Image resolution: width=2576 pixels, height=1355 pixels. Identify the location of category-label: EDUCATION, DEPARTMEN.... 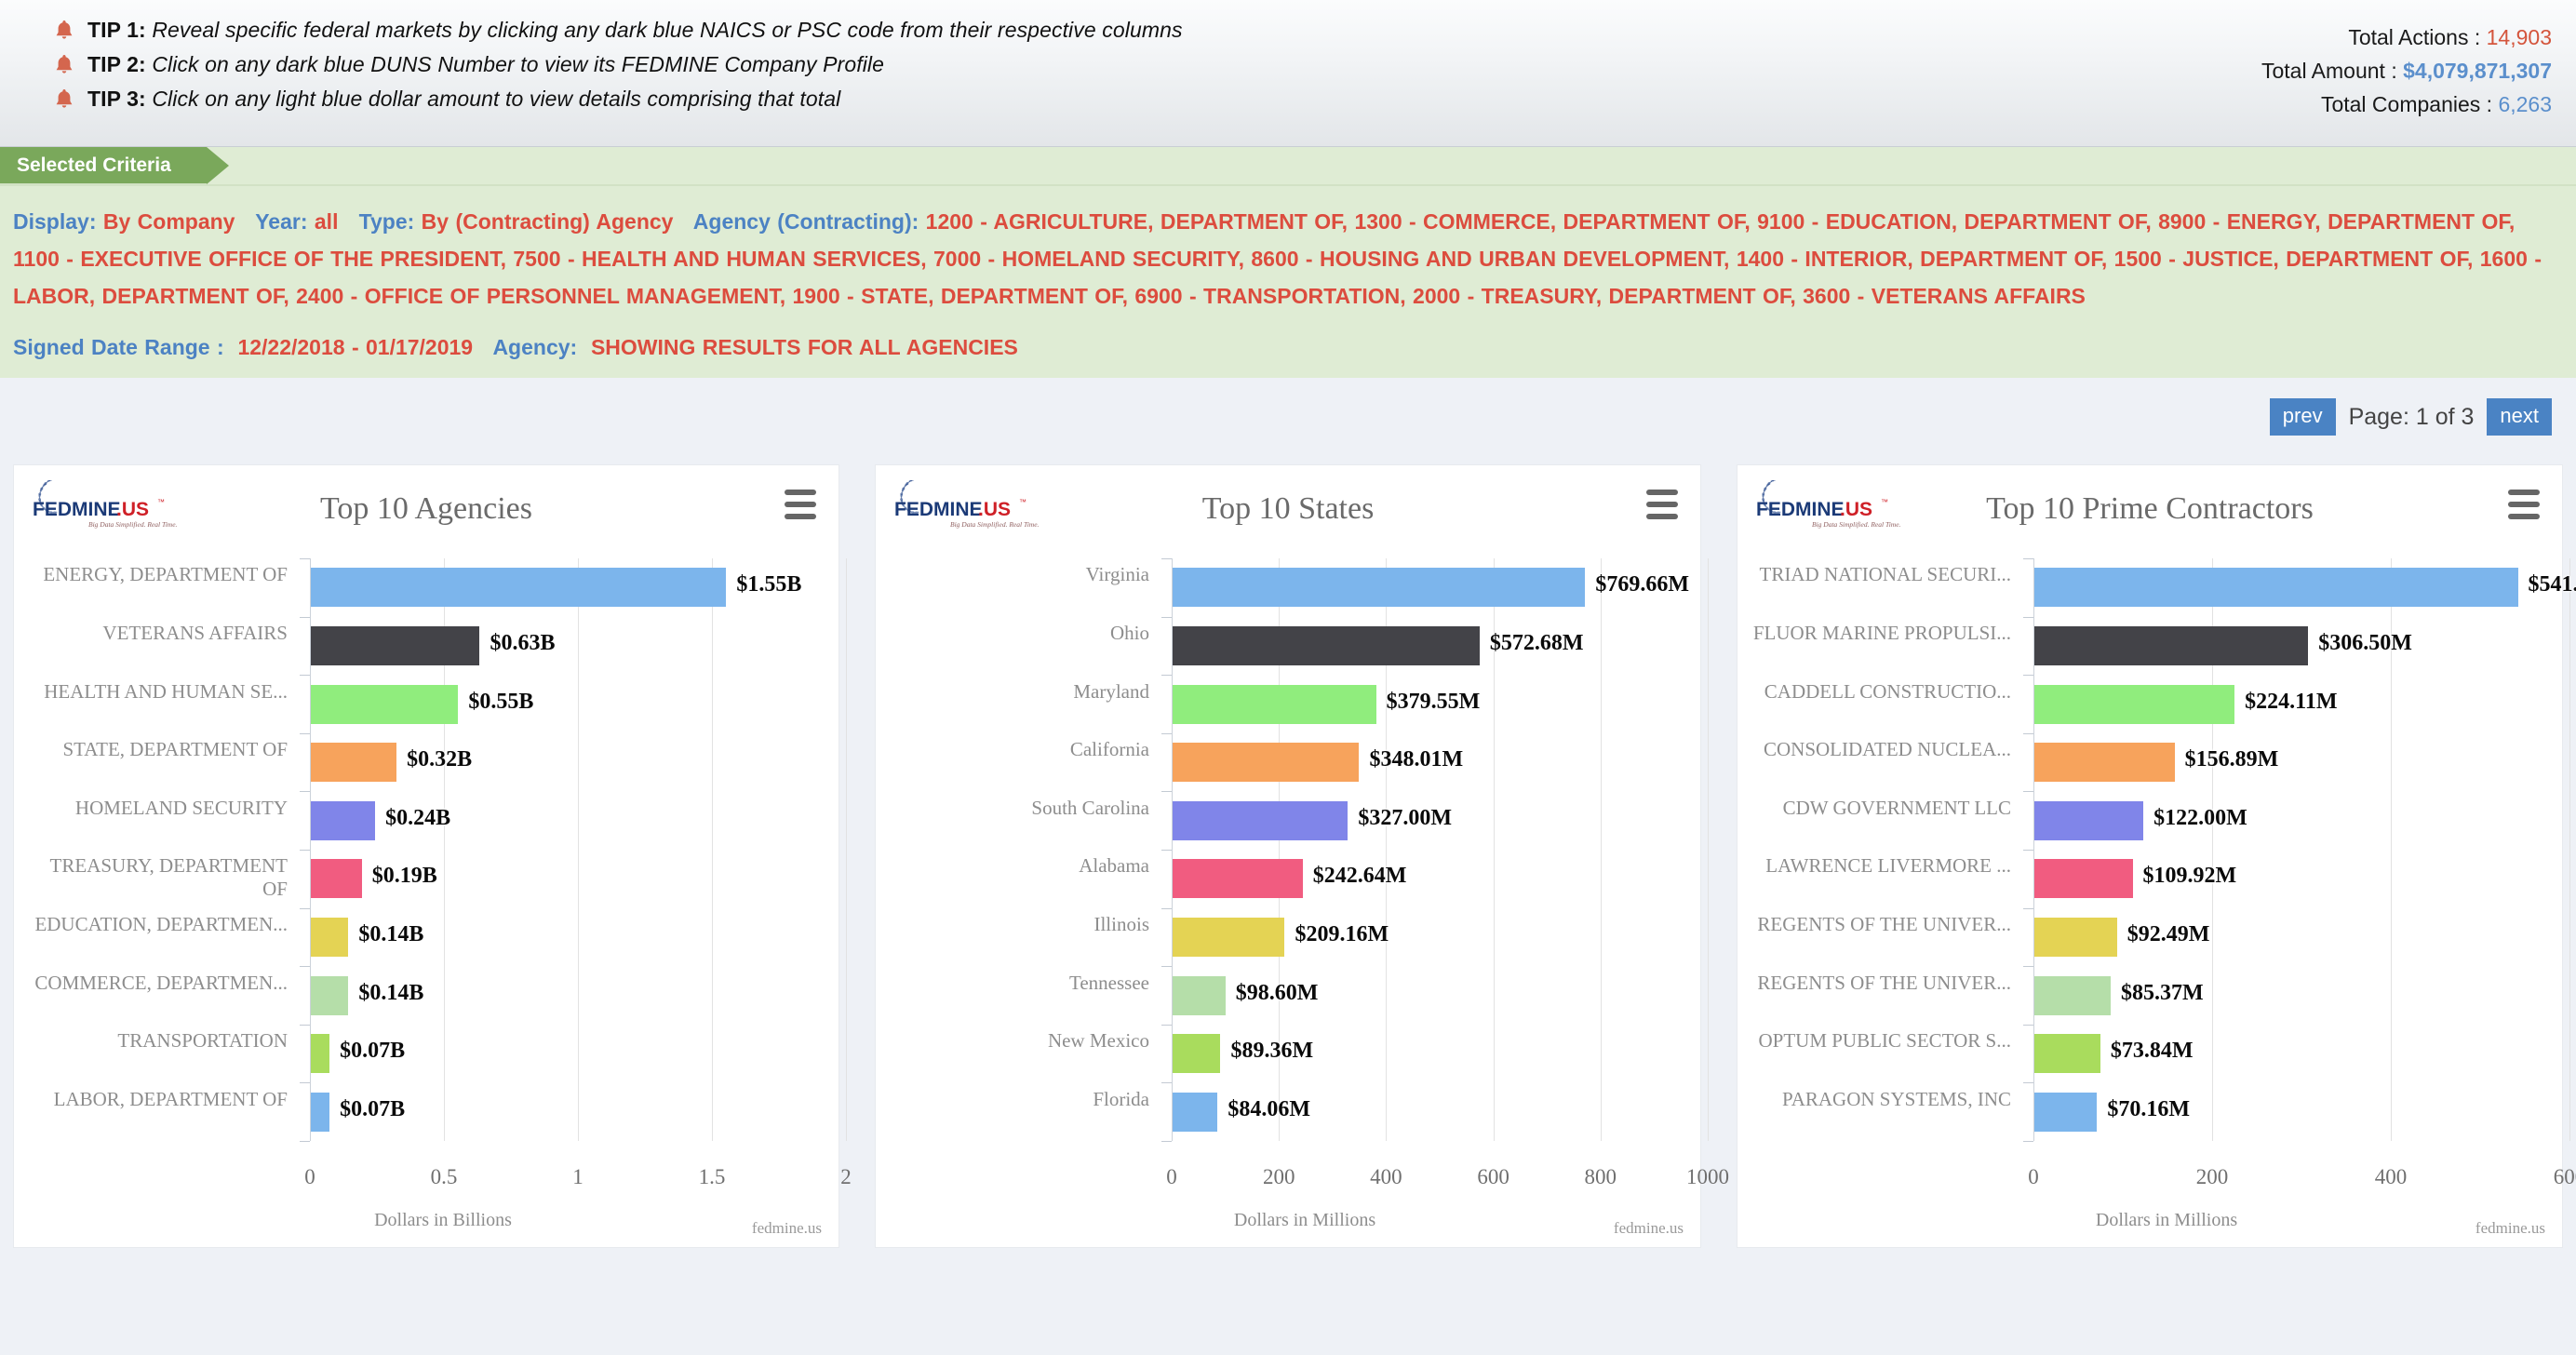
(161, 924).